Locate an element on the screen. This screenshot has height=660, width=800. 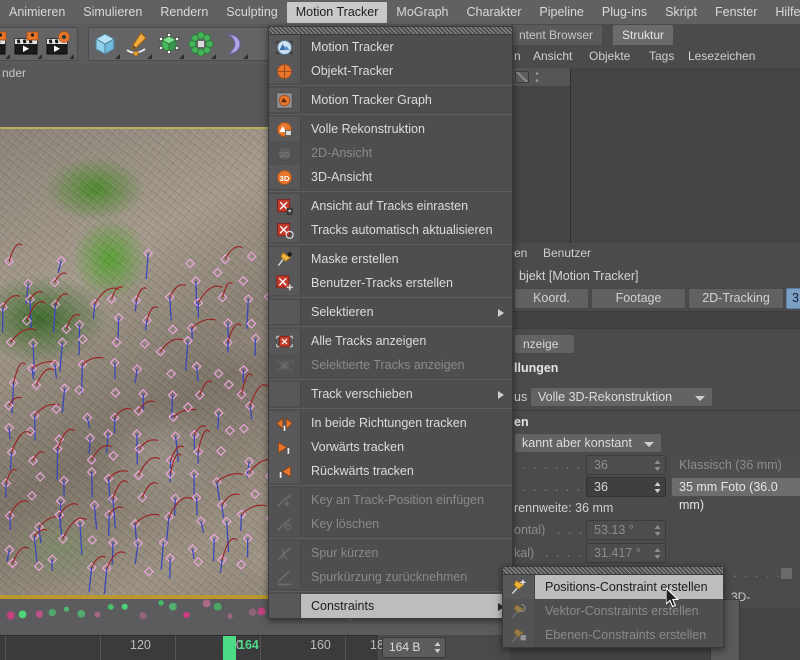
menu-item-maske-erstellen: Maske erstellen is located at coordinates (390, 259).